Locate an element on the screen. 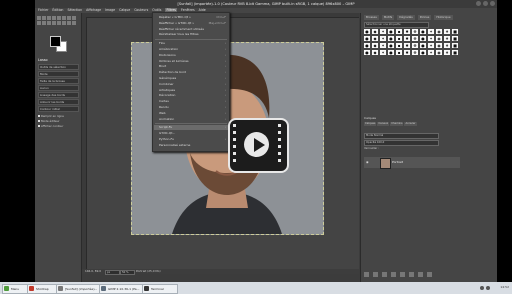 The height and width of the screenshot is (294, 512). anchor-layer-icon is located at coordinates (411, 274).